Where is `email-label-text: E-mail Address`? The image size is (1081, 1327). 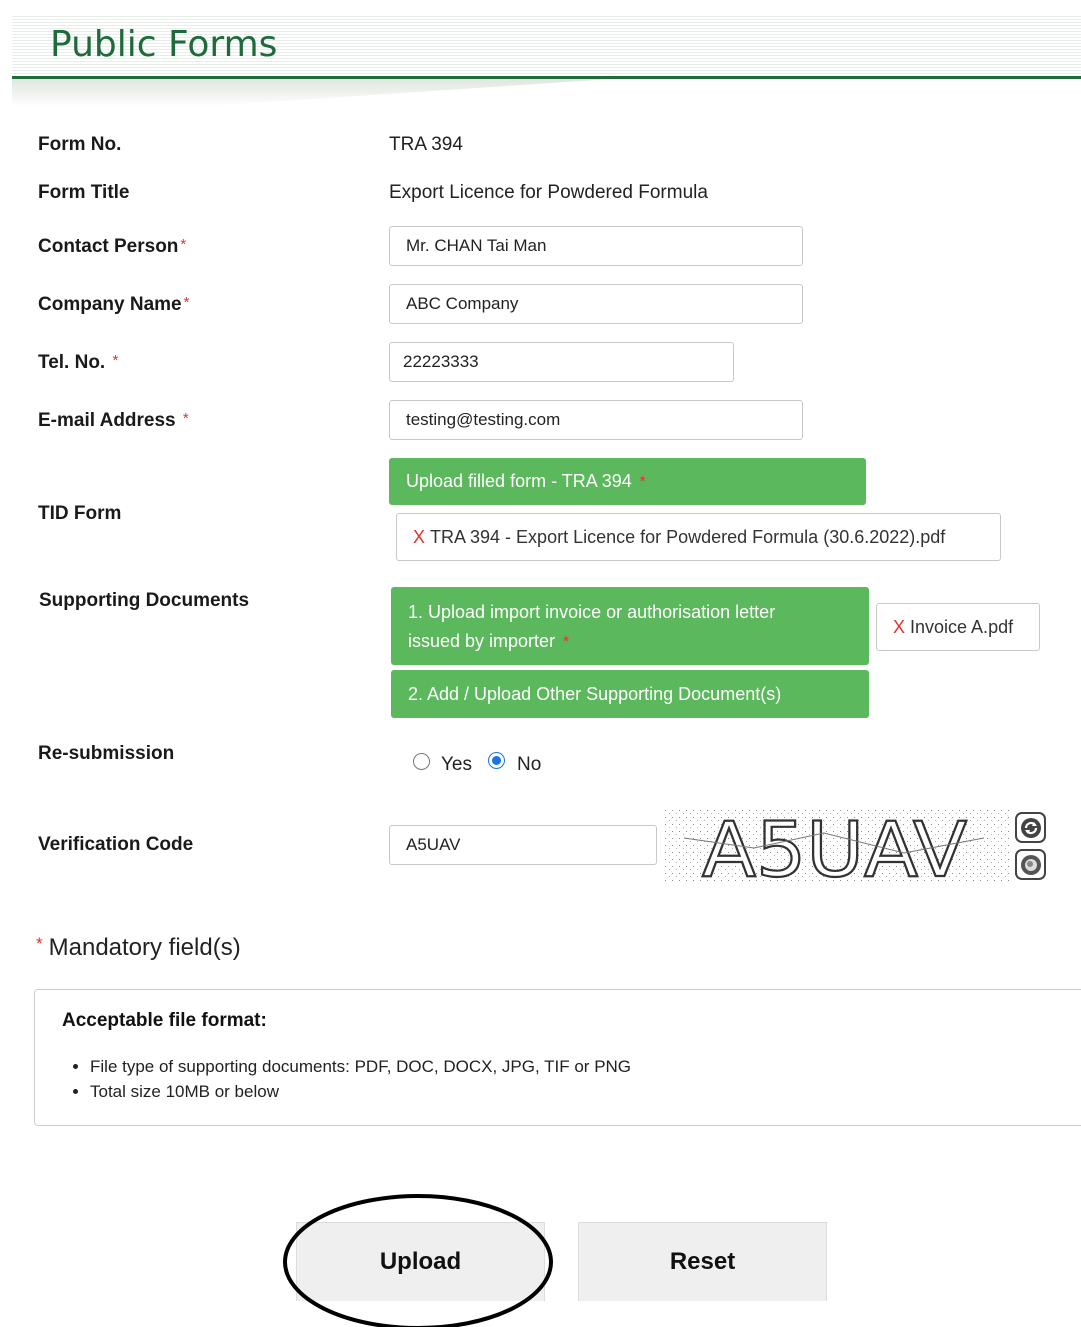
email-label-text: E-mail Address is located at coordinates (107, 420).